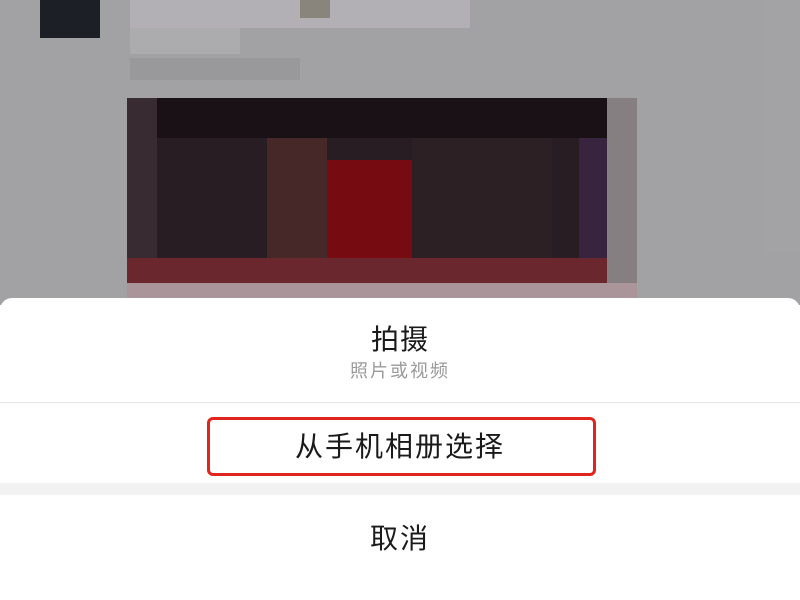 Image resolution: width=800 pixels, height=600 pixels. Describe the element at coordinates (400, 489) in the screenshot. I see `section-gap` at that location.